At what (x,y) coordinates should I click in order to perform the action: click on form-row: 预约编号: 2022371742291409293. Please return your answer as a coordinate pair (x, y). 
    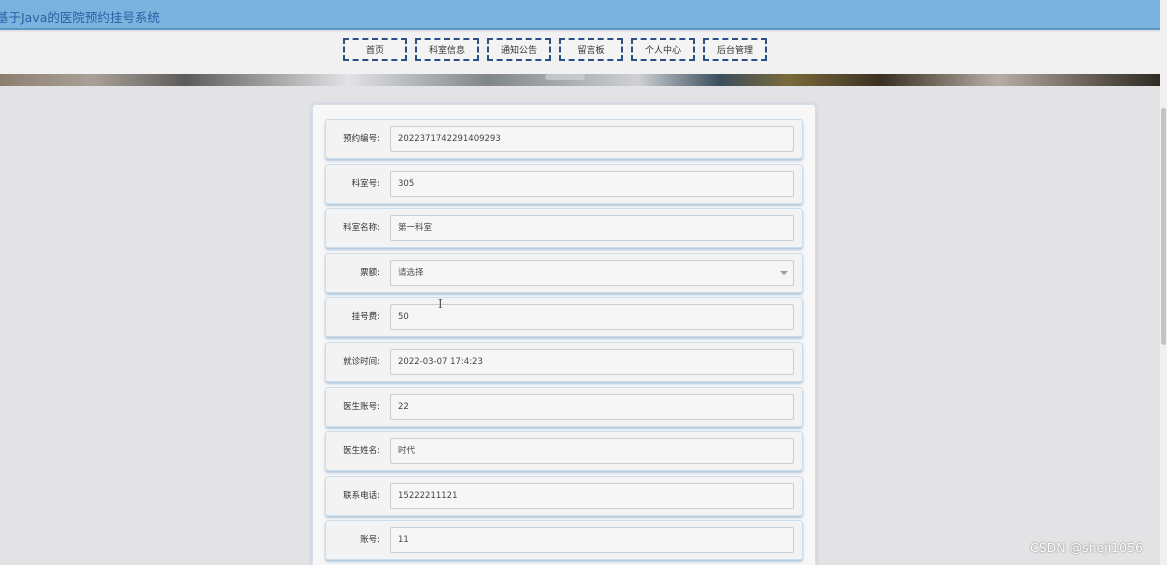
    Looking at the image, I should click on (564, 139).